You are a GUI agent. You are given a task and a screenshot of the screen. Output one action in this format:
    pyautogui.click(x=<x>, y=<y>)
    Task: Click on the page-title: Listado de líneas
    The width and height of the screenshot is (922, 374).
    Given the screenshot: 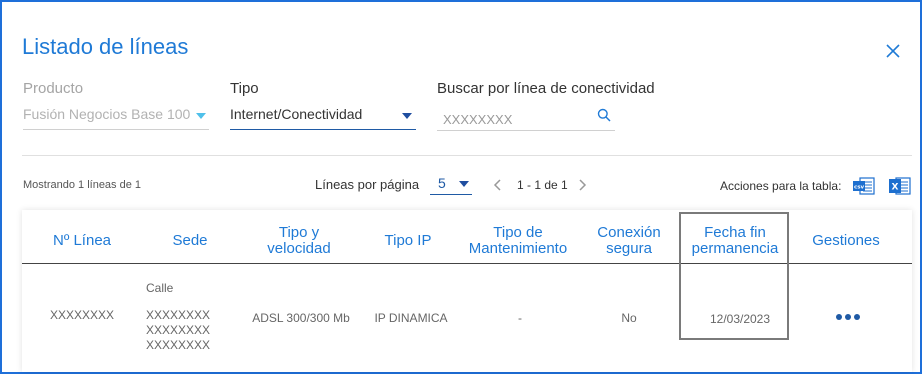 What is the action you would take?
    pyautogui.click(x=105, y=46)
    